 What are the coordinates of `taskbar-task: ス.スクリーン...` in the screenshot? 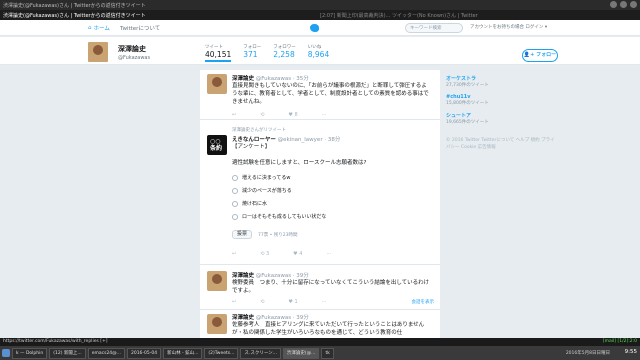 It's located at (260, 353).